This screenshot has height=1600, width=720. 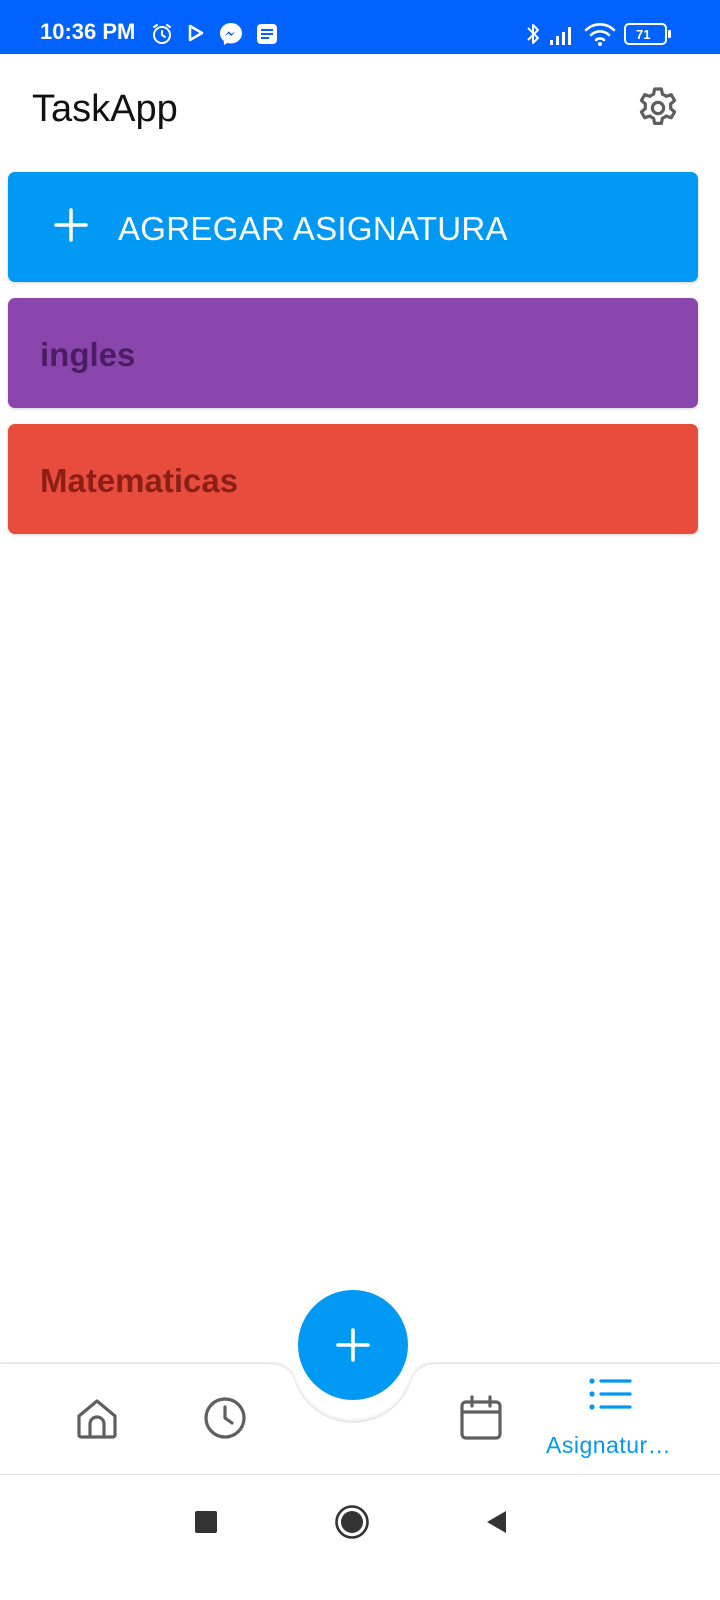 What do you see at coordinates (105, 109) in the screenshot?
I see `app-title: TaskApp` at bounding box center [105, 109].